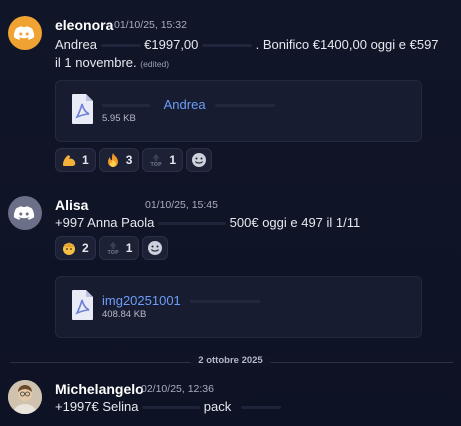 The image size is (461, 426). Describe the element at coordinates (124, 314) in the screenshot. I see `attachment-size: 408.84 KB` at that location.